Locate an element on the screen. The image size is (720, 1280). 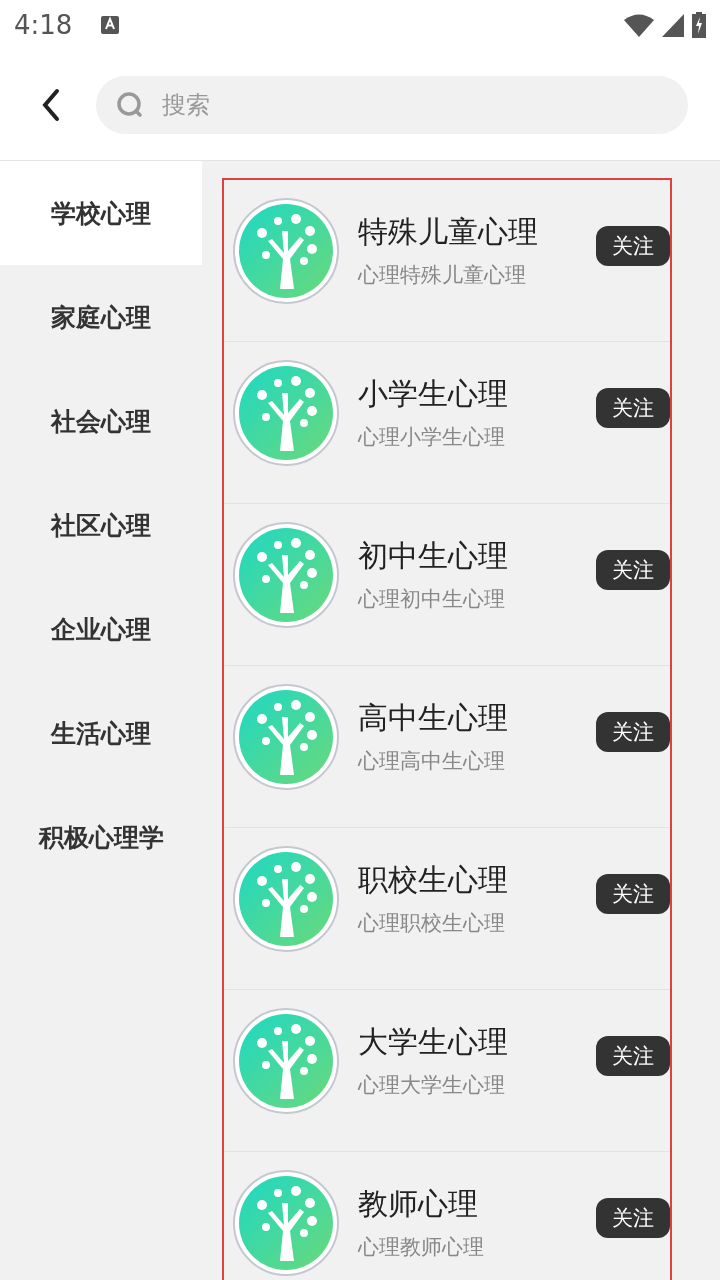
status-time: 4:18 is located at coordinates (43, 25).